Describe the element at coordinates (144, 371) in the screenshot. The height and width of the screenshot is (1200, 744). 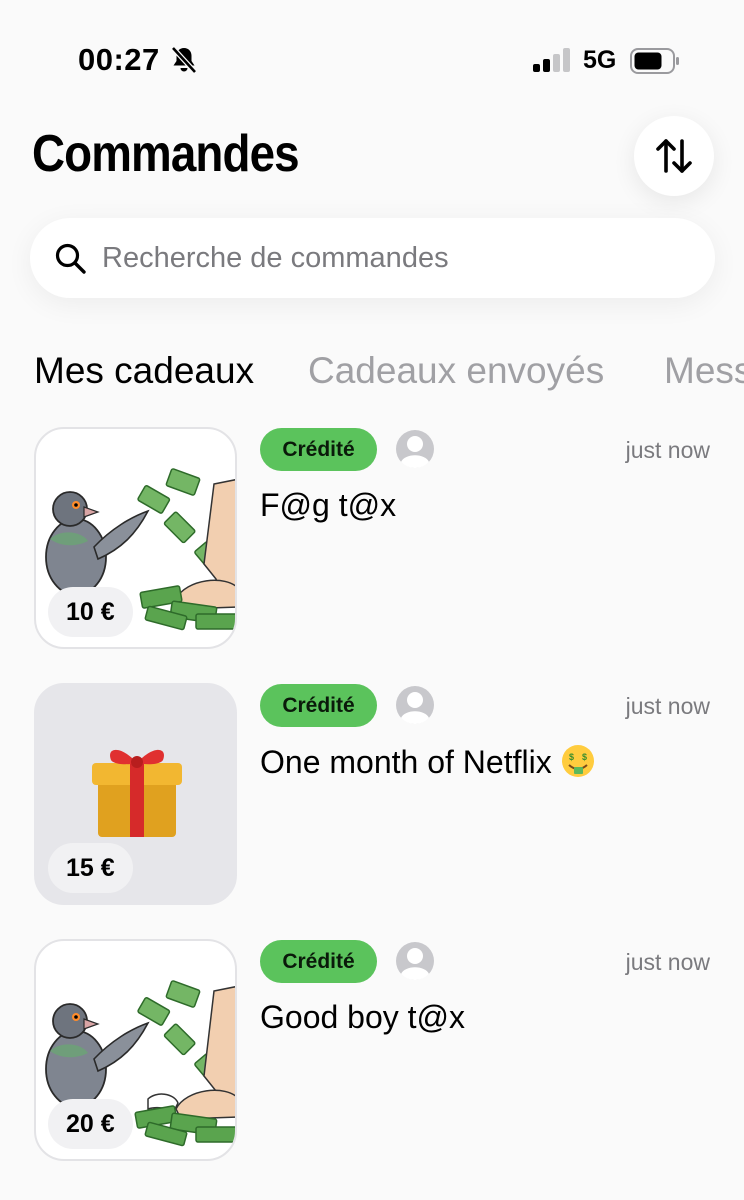
I see `tab-mes-cadeaux: Mes cadeaux` at that location.